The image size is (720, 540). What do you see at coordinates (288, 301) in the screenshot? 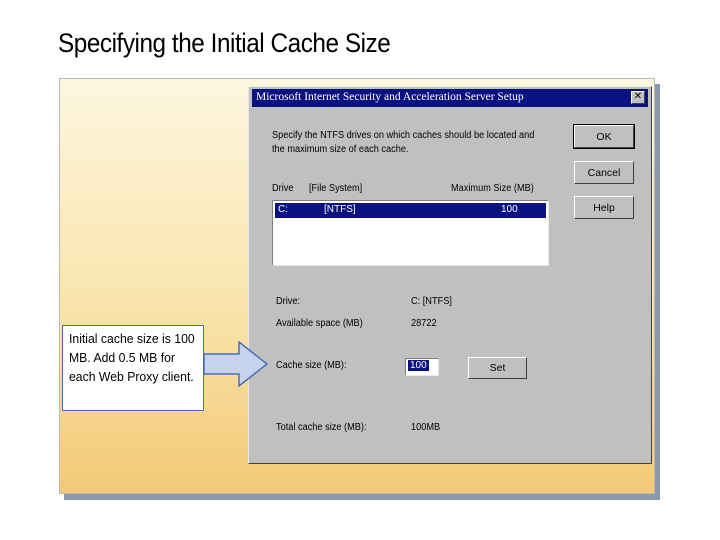
I see `drive-label: Drive:` at bounding box center [288, 301].